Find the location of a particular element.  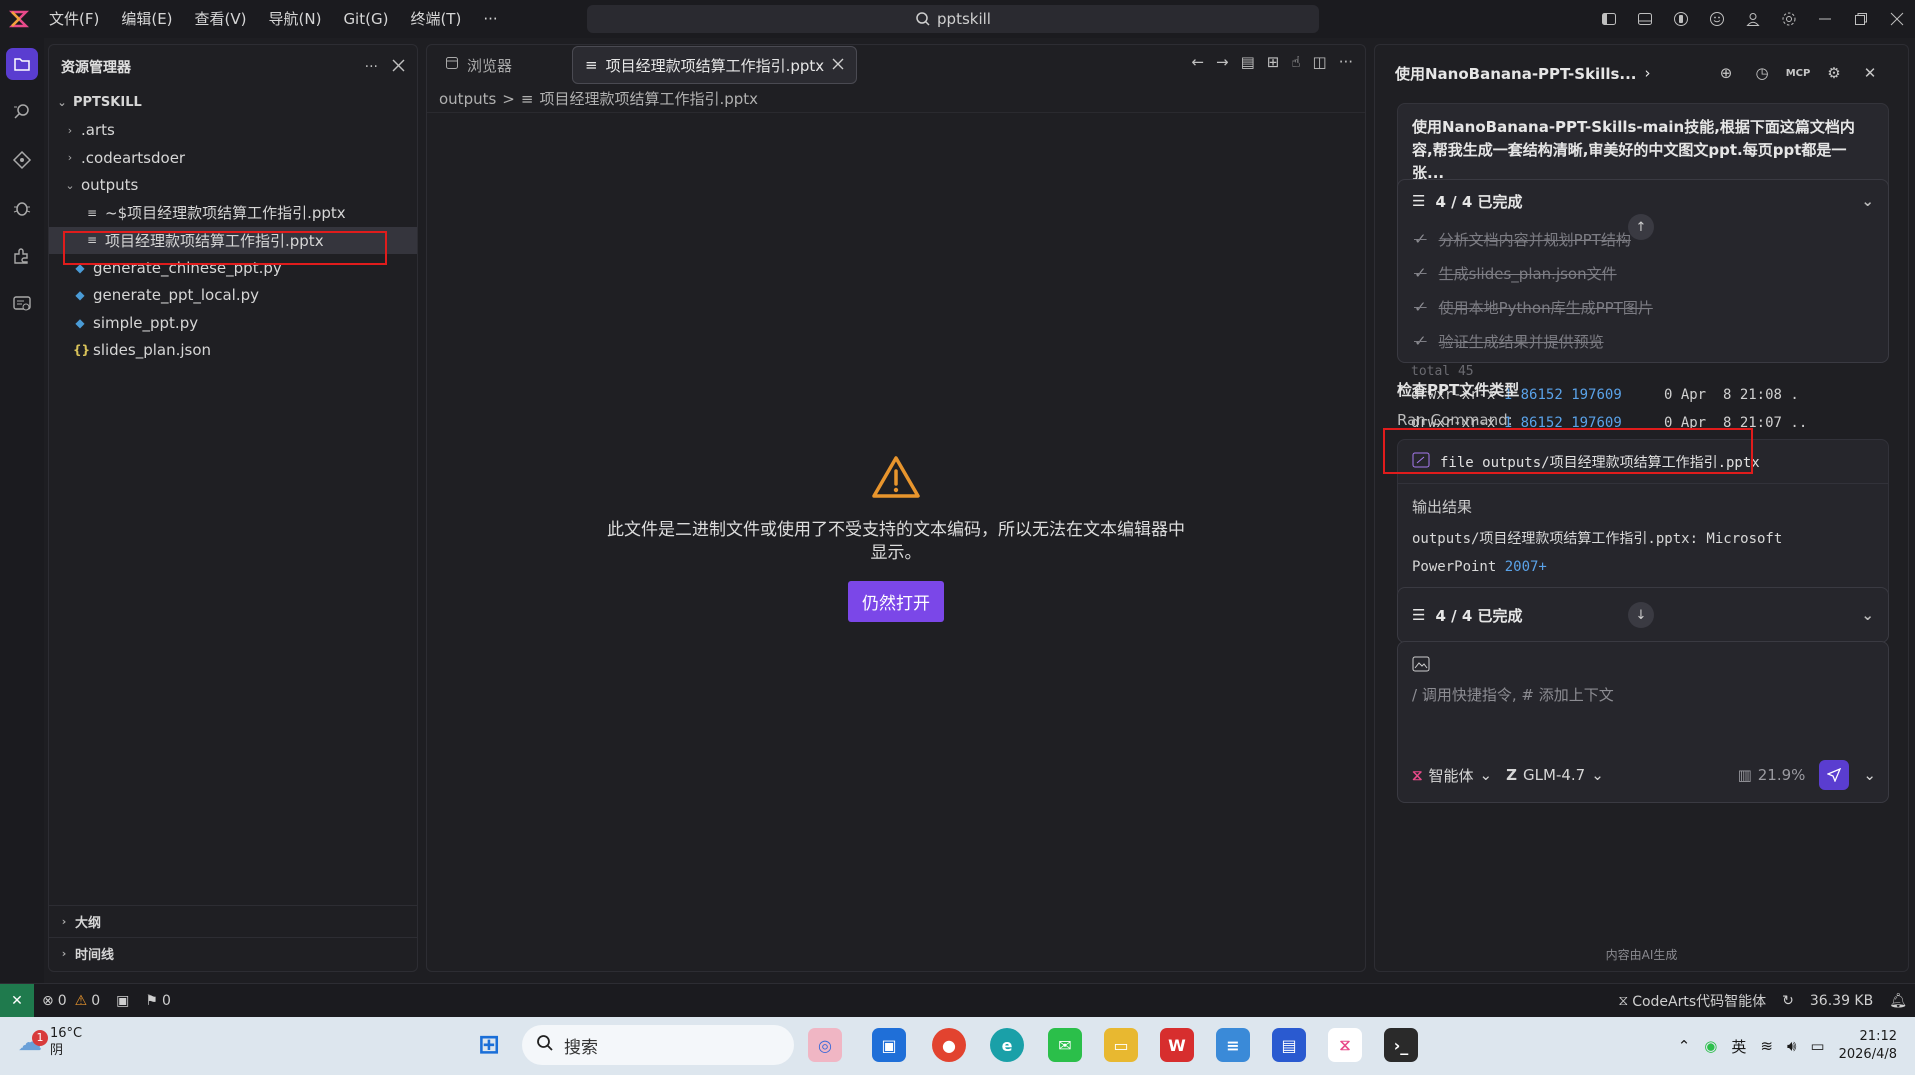

menu-navigate: 导航(N) is located at coordinates (295, 19).